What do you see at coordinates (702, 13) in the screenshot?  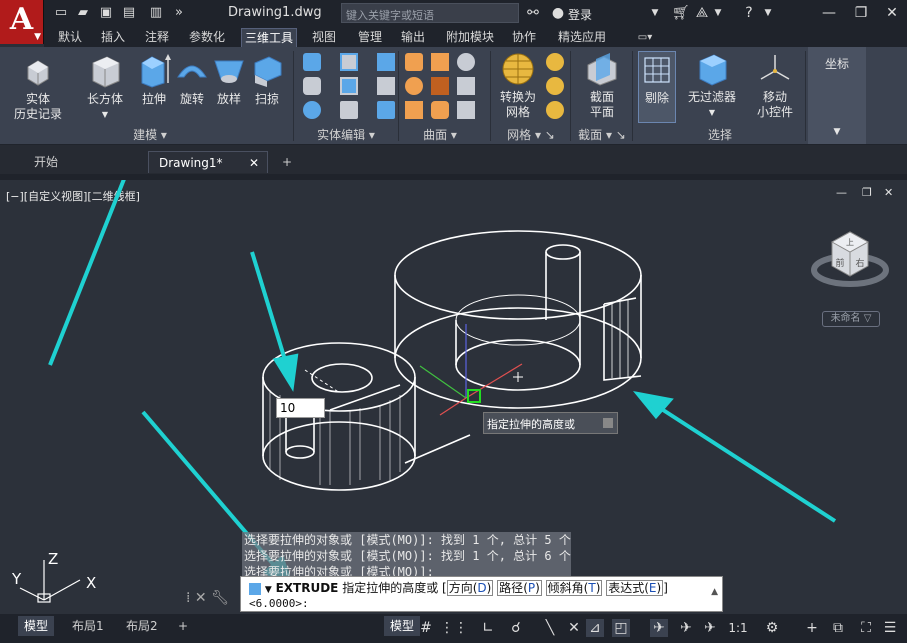 I see `a360-icon: ⟁` at bounding box center [702, 13].